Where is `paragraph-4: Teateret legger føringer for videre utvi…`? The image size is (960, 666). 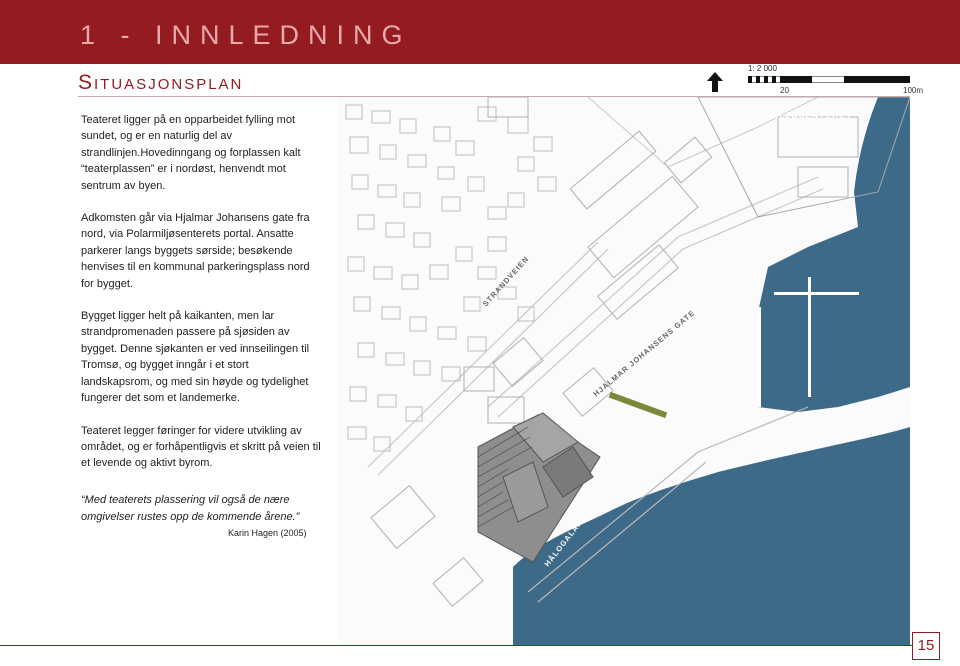 paragraph-4: Teateret legger føringer for videre utvi… is located at coordinates (201, 447).